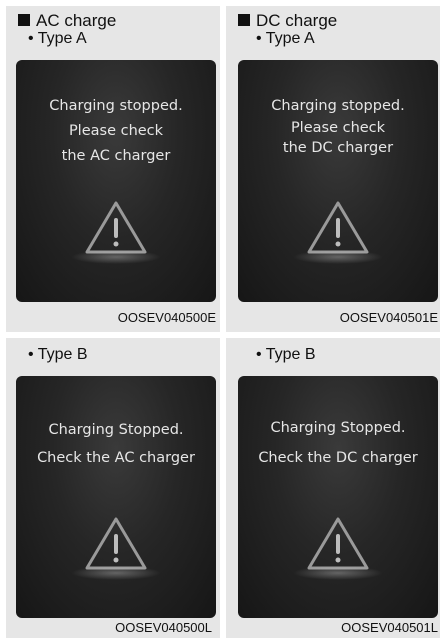  I want to click on ac-charge-heading-text: AC charge, so click(76, 20).